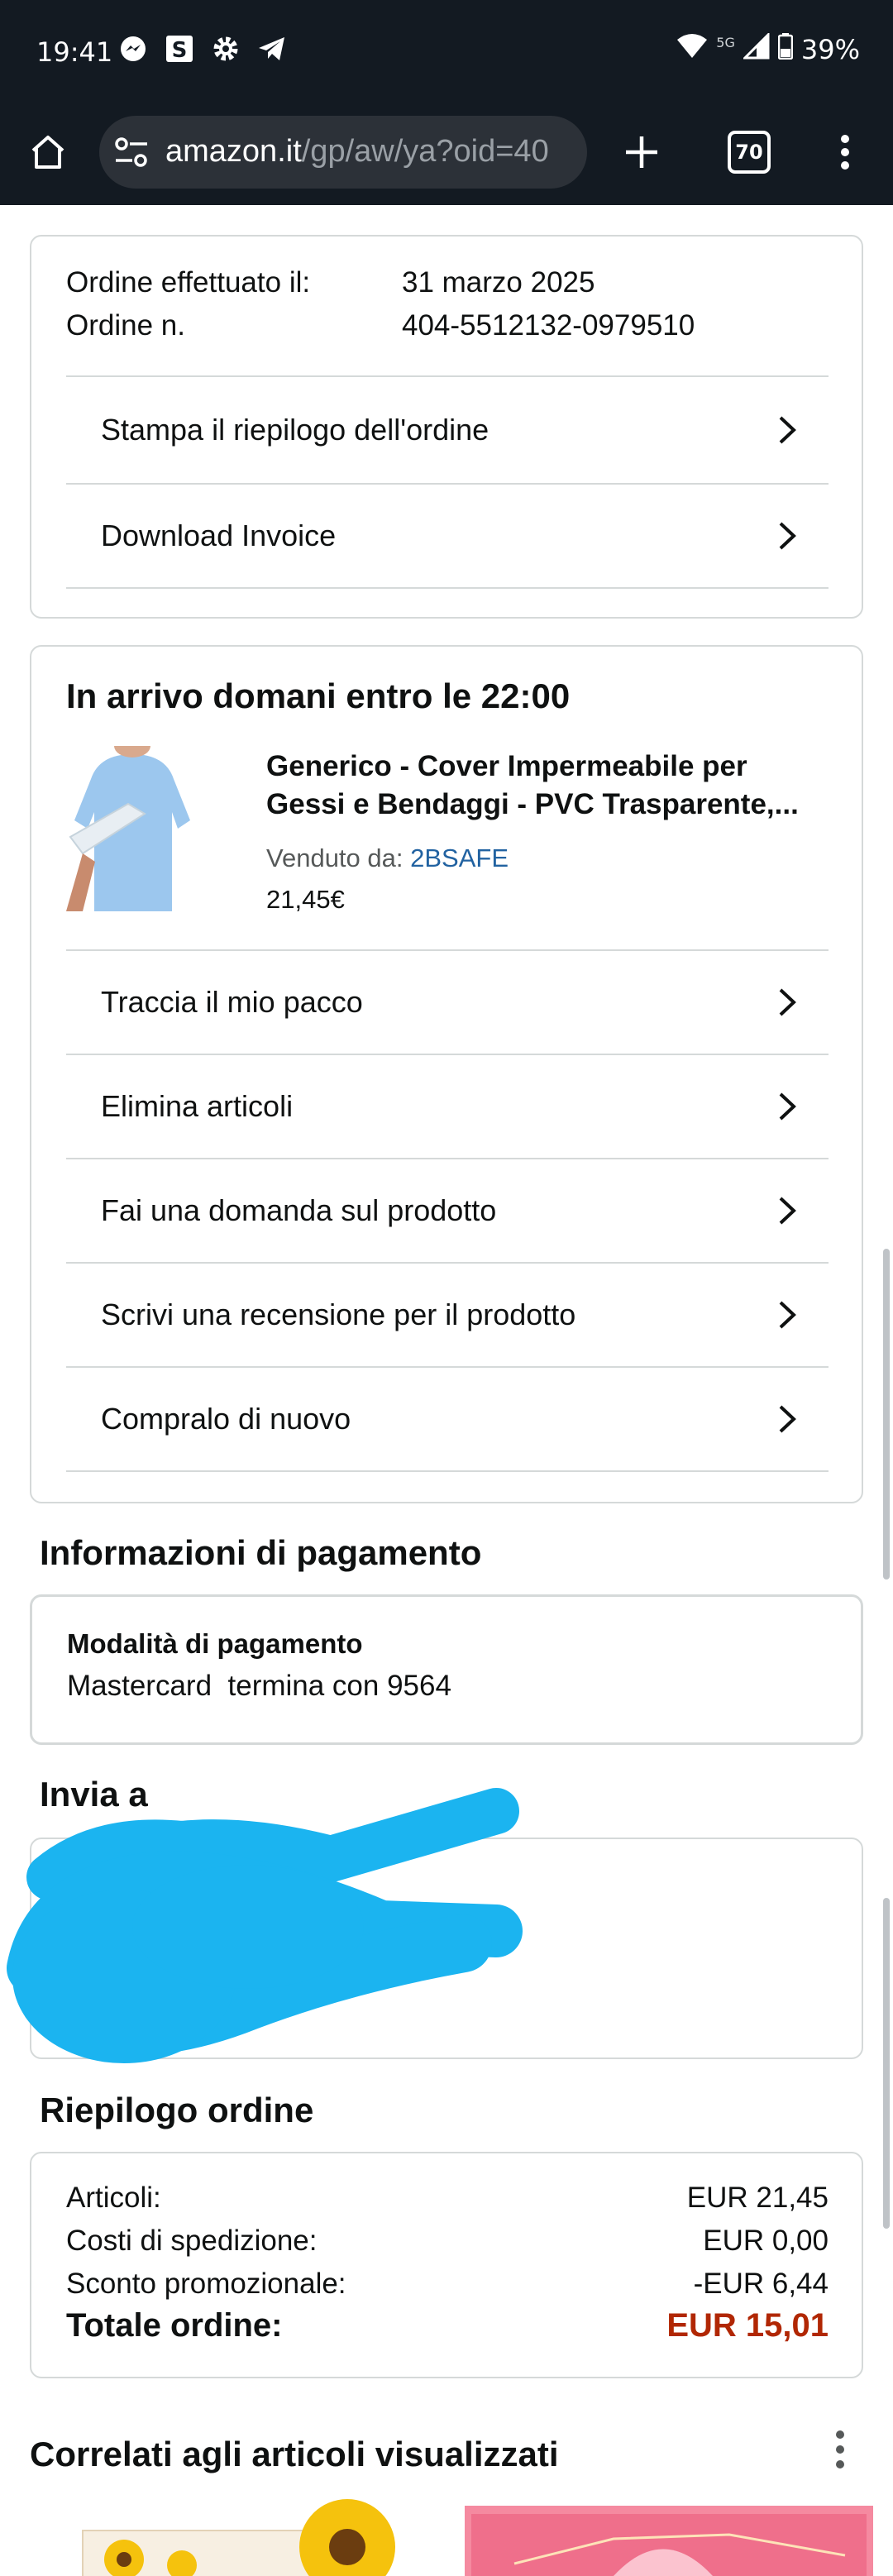 Image resolution: width=893 pixels, height=2576 pixels. I want to click on product-price: 21,45€, so click(306, 899).